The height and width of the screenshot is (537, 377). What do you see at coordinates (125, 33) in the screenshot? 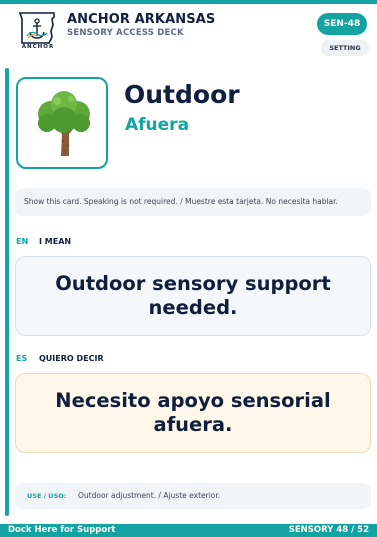
I see `brand-subtitle: SENSORY ACCESS DECK` at bounding box center [125, 33].